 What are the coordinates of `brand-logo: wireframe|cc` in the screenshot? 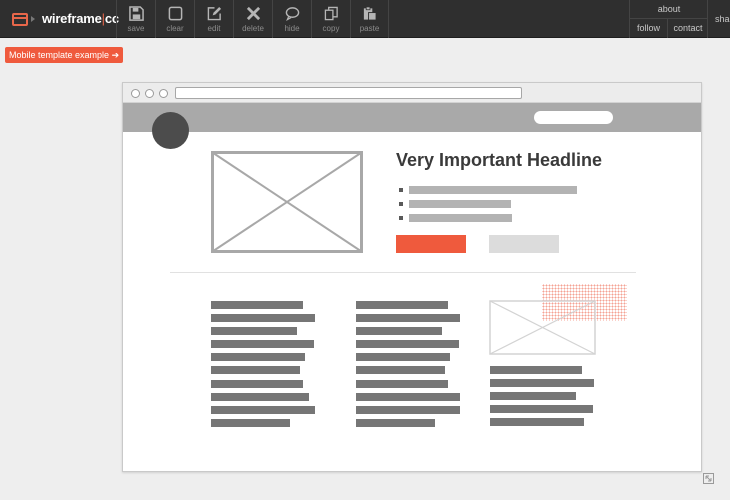 It's located at (80, 18).